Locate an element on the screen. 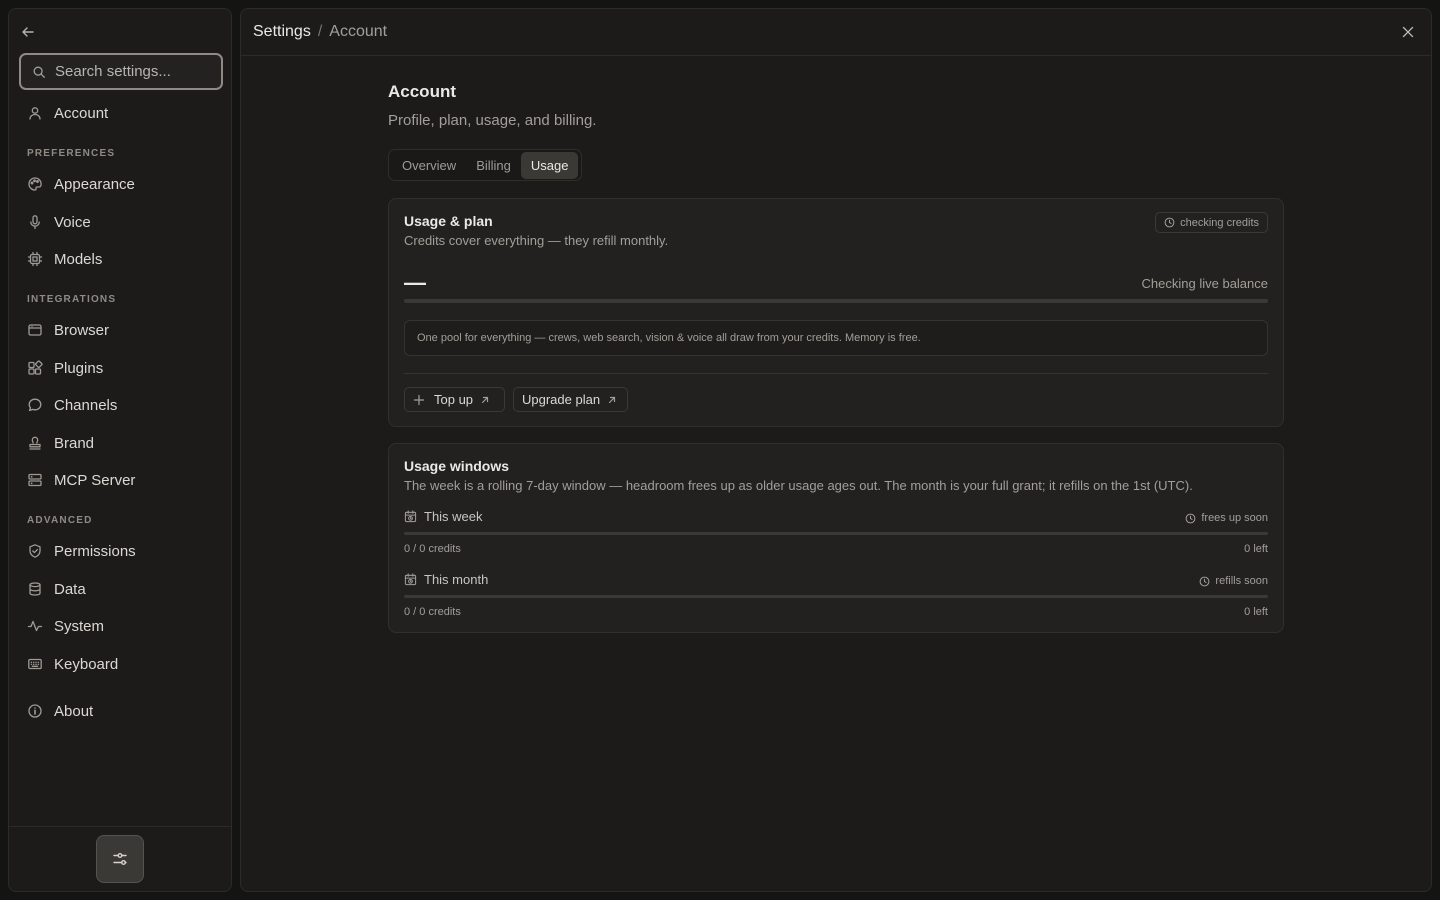 The image size is (1440, 900). keyboard-icon is located at coordinates (35, 664).